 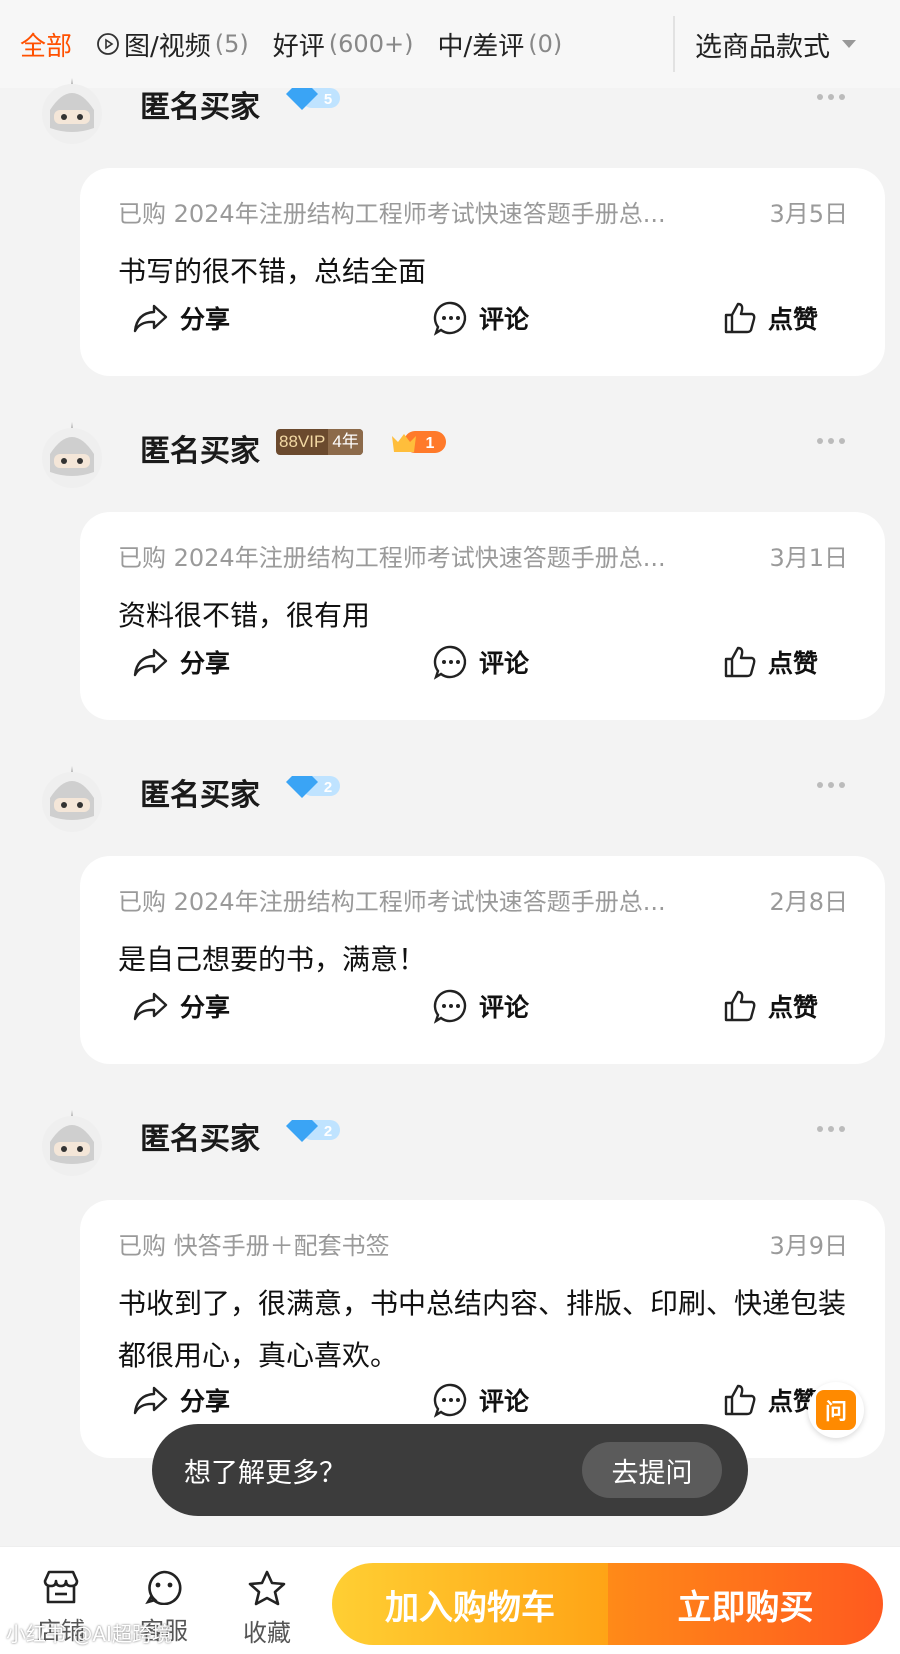 I want to click on purchased-product: 已购 快答手册＋配套书签, so click(x=254, y=1246).